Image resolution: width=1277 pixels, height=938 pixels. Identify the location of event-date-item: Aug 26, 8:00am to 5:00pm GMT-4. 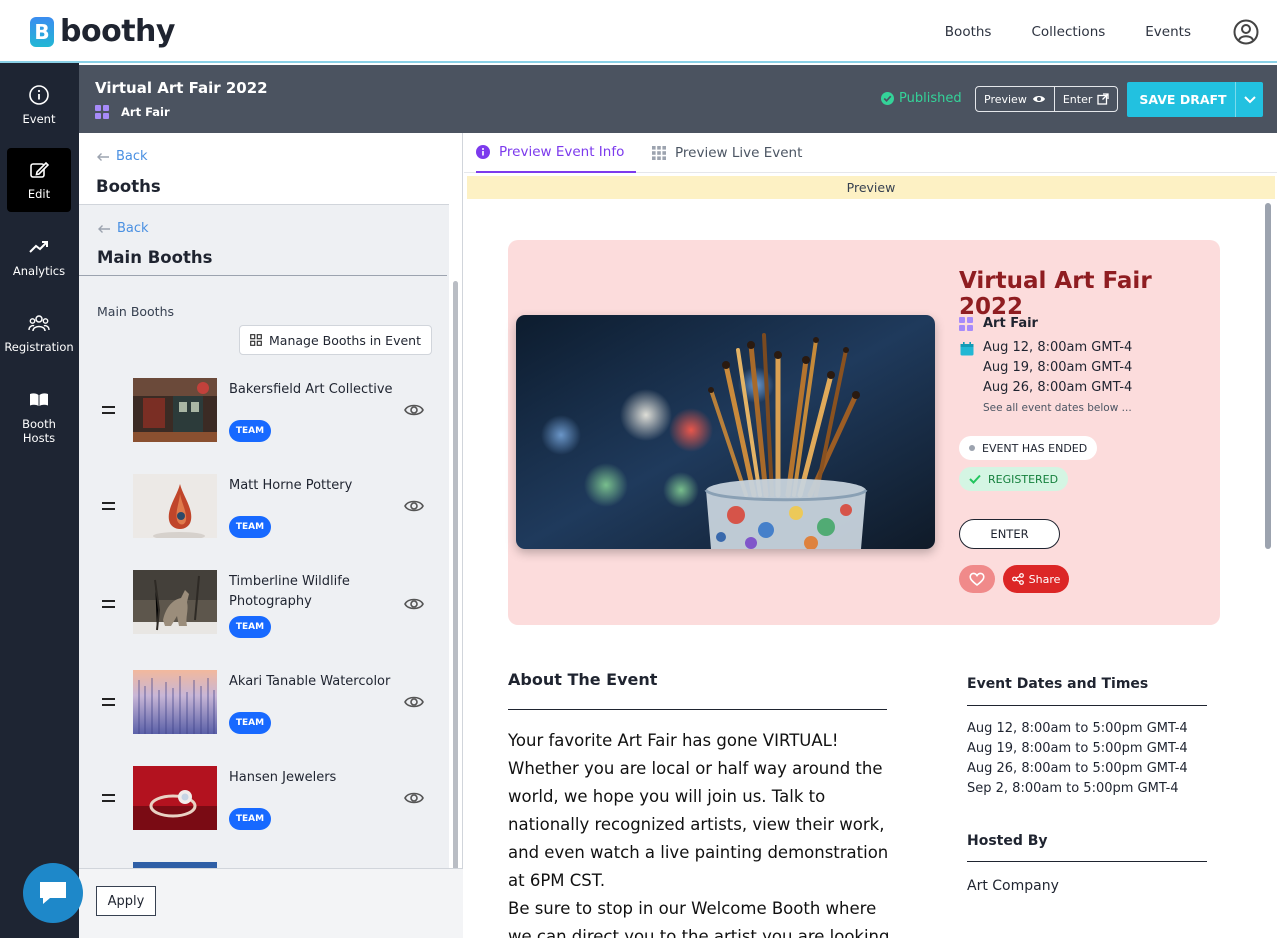
(1077, 768).